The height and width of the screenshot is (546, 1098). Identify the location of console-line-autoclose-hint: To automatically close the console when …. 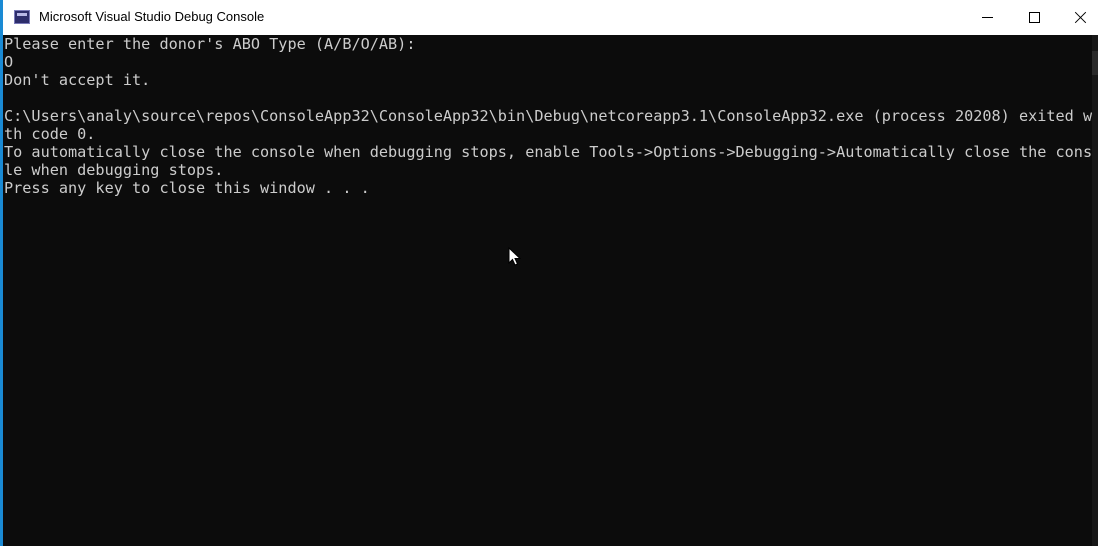
(548, 152).